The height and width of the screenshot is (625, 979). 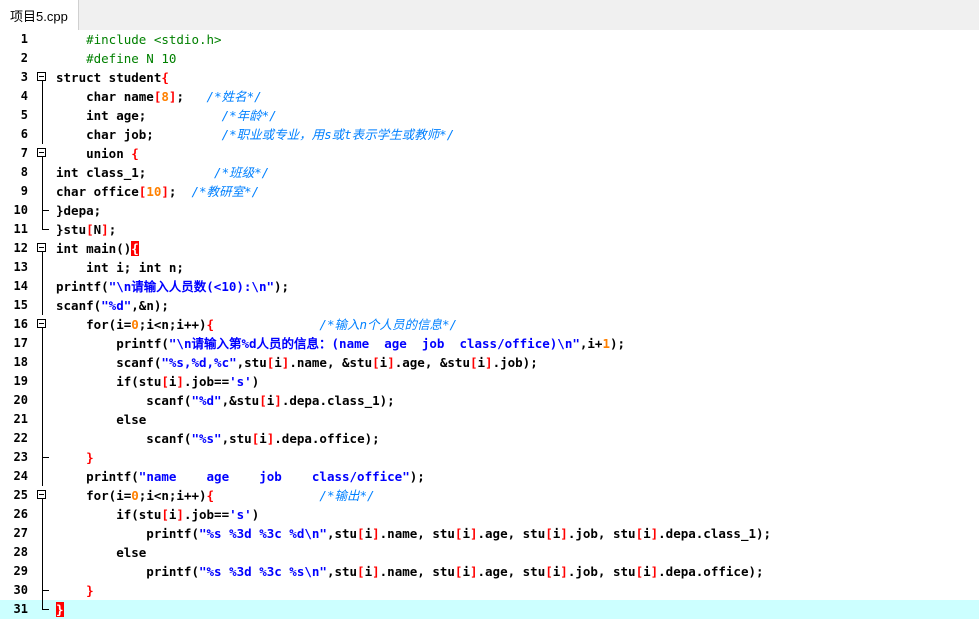 I want to click on line-number: 13, so click(x=20, y=267).